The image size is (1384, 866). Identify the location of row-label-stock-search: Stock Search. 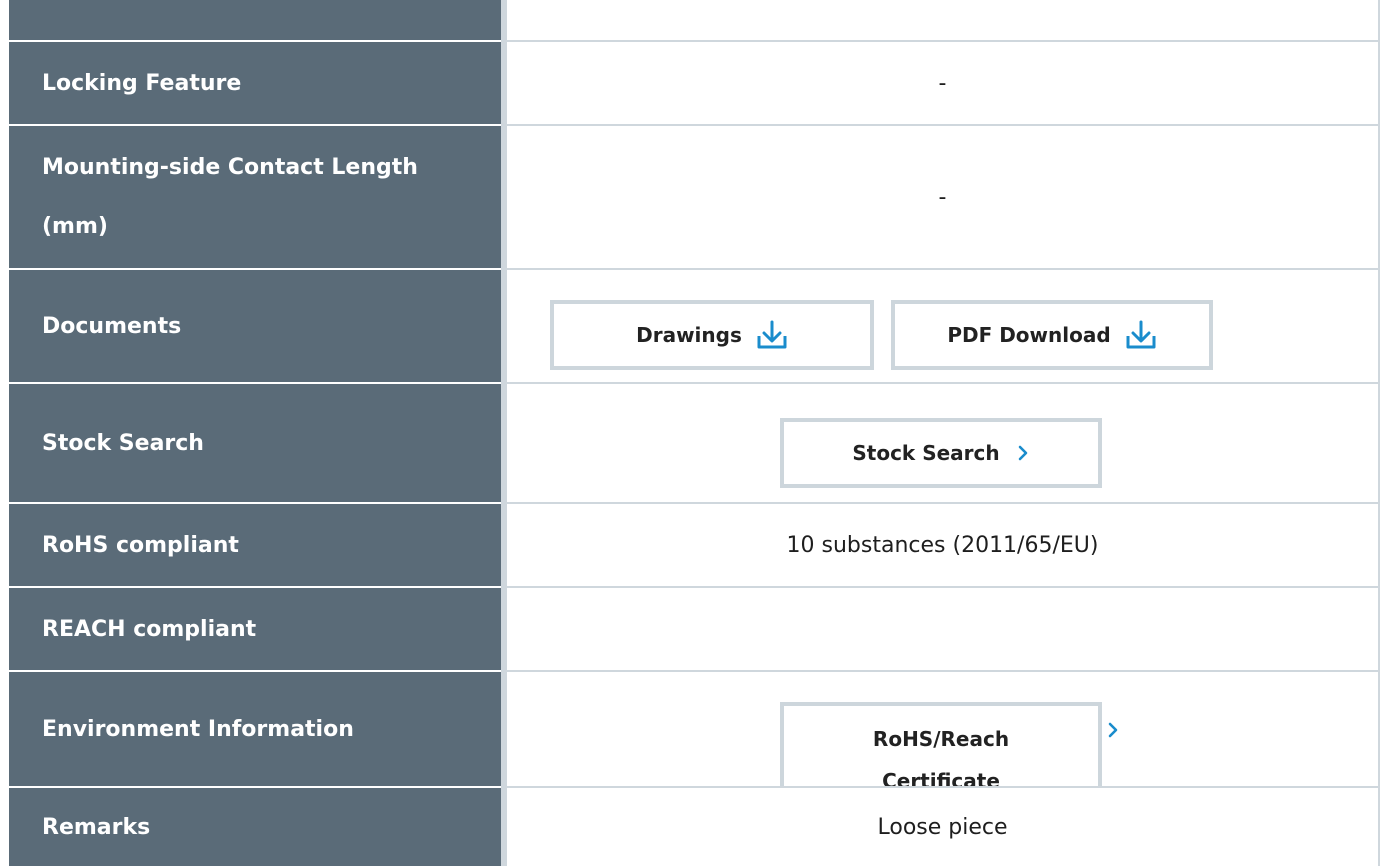
(255, 443).